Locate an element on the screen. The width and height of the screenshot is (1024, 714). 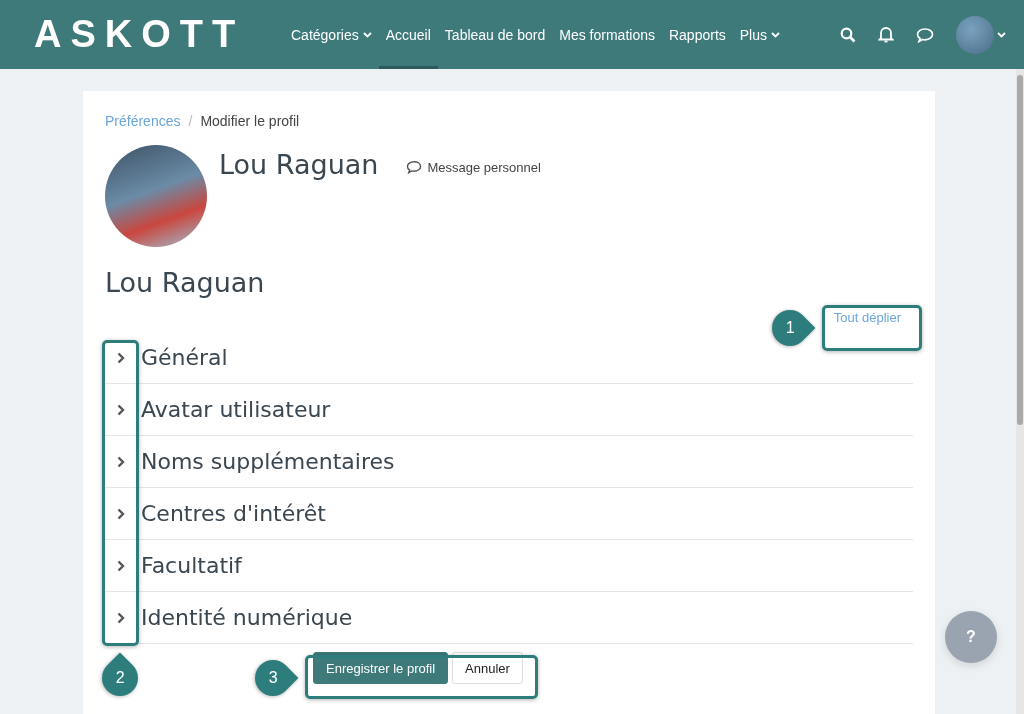
page-heading: Lou Raguan is located at coordinates (185, 282).